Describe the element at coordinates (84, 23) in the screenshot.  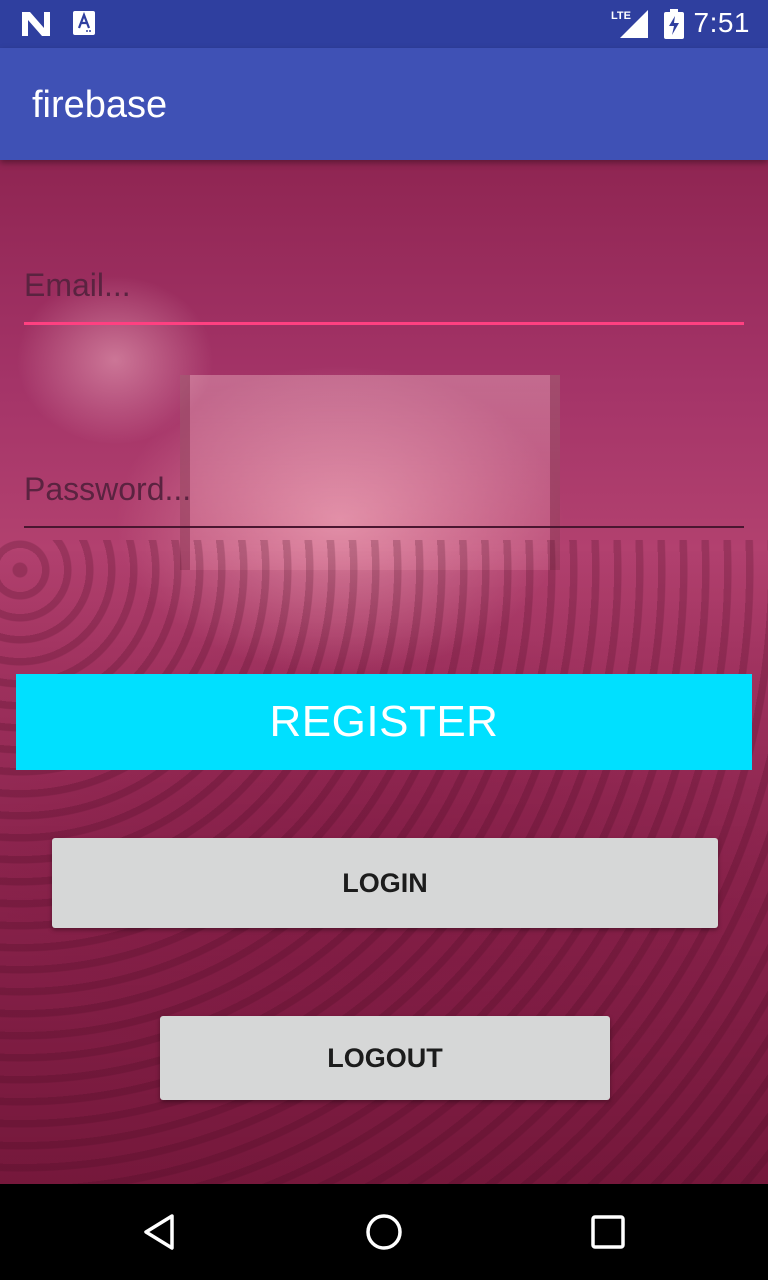
I see `a-notification-icon` at that location.